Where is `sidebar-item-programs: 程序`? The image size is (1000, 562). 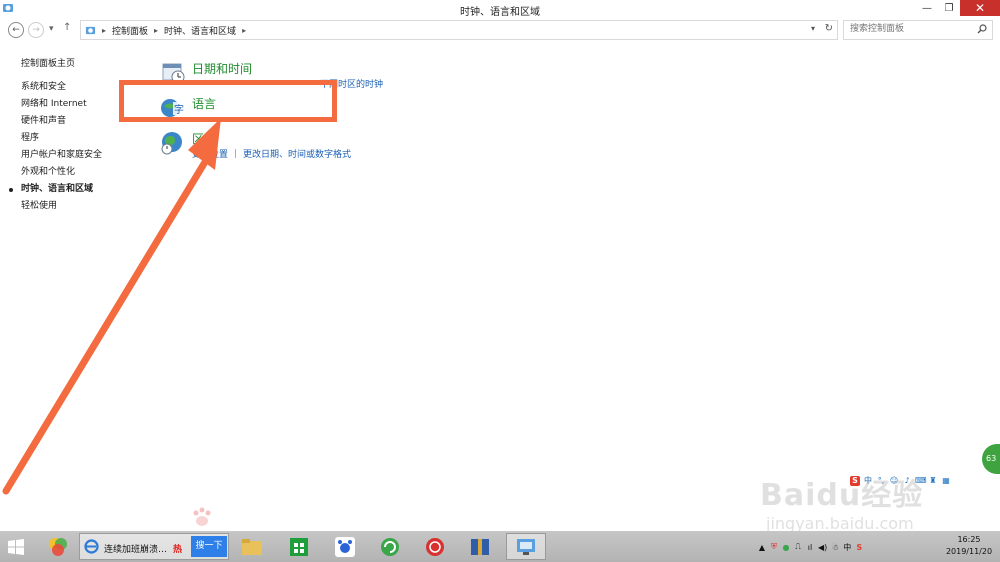
sidebar-item-programs: 程序 is located at coordinates (61, 138).